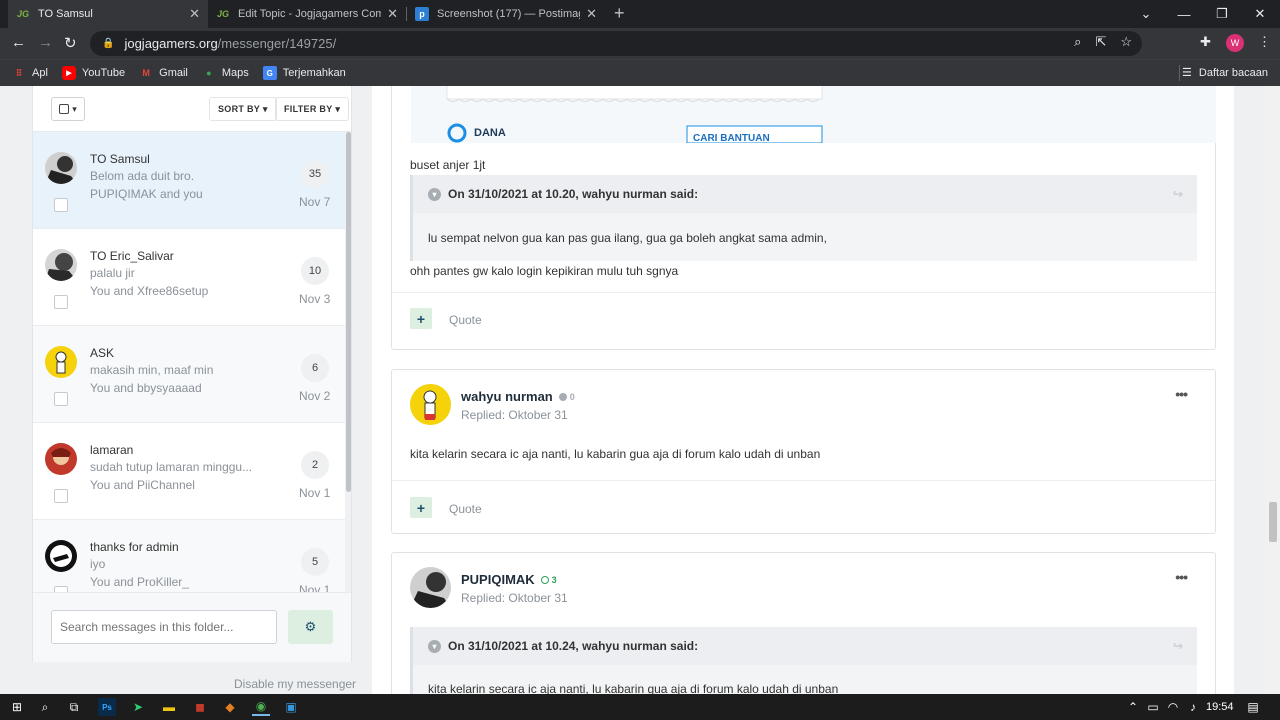  I want to click on reputation-positive-icon, so click(544, 579).